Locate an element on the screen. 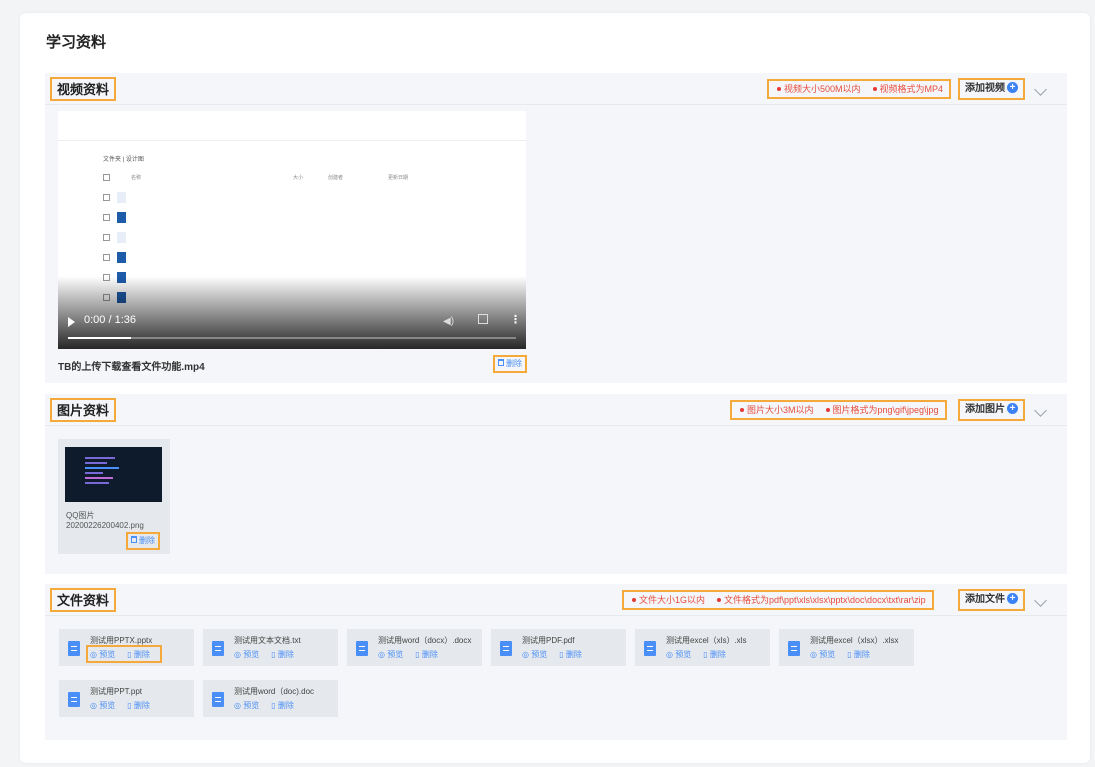 The width and height of the screenshot is (1095, 767). file-item: 测试用PPT.ppt ◎ 预览 ▯ 删除 is located at coordinates (126, 698).